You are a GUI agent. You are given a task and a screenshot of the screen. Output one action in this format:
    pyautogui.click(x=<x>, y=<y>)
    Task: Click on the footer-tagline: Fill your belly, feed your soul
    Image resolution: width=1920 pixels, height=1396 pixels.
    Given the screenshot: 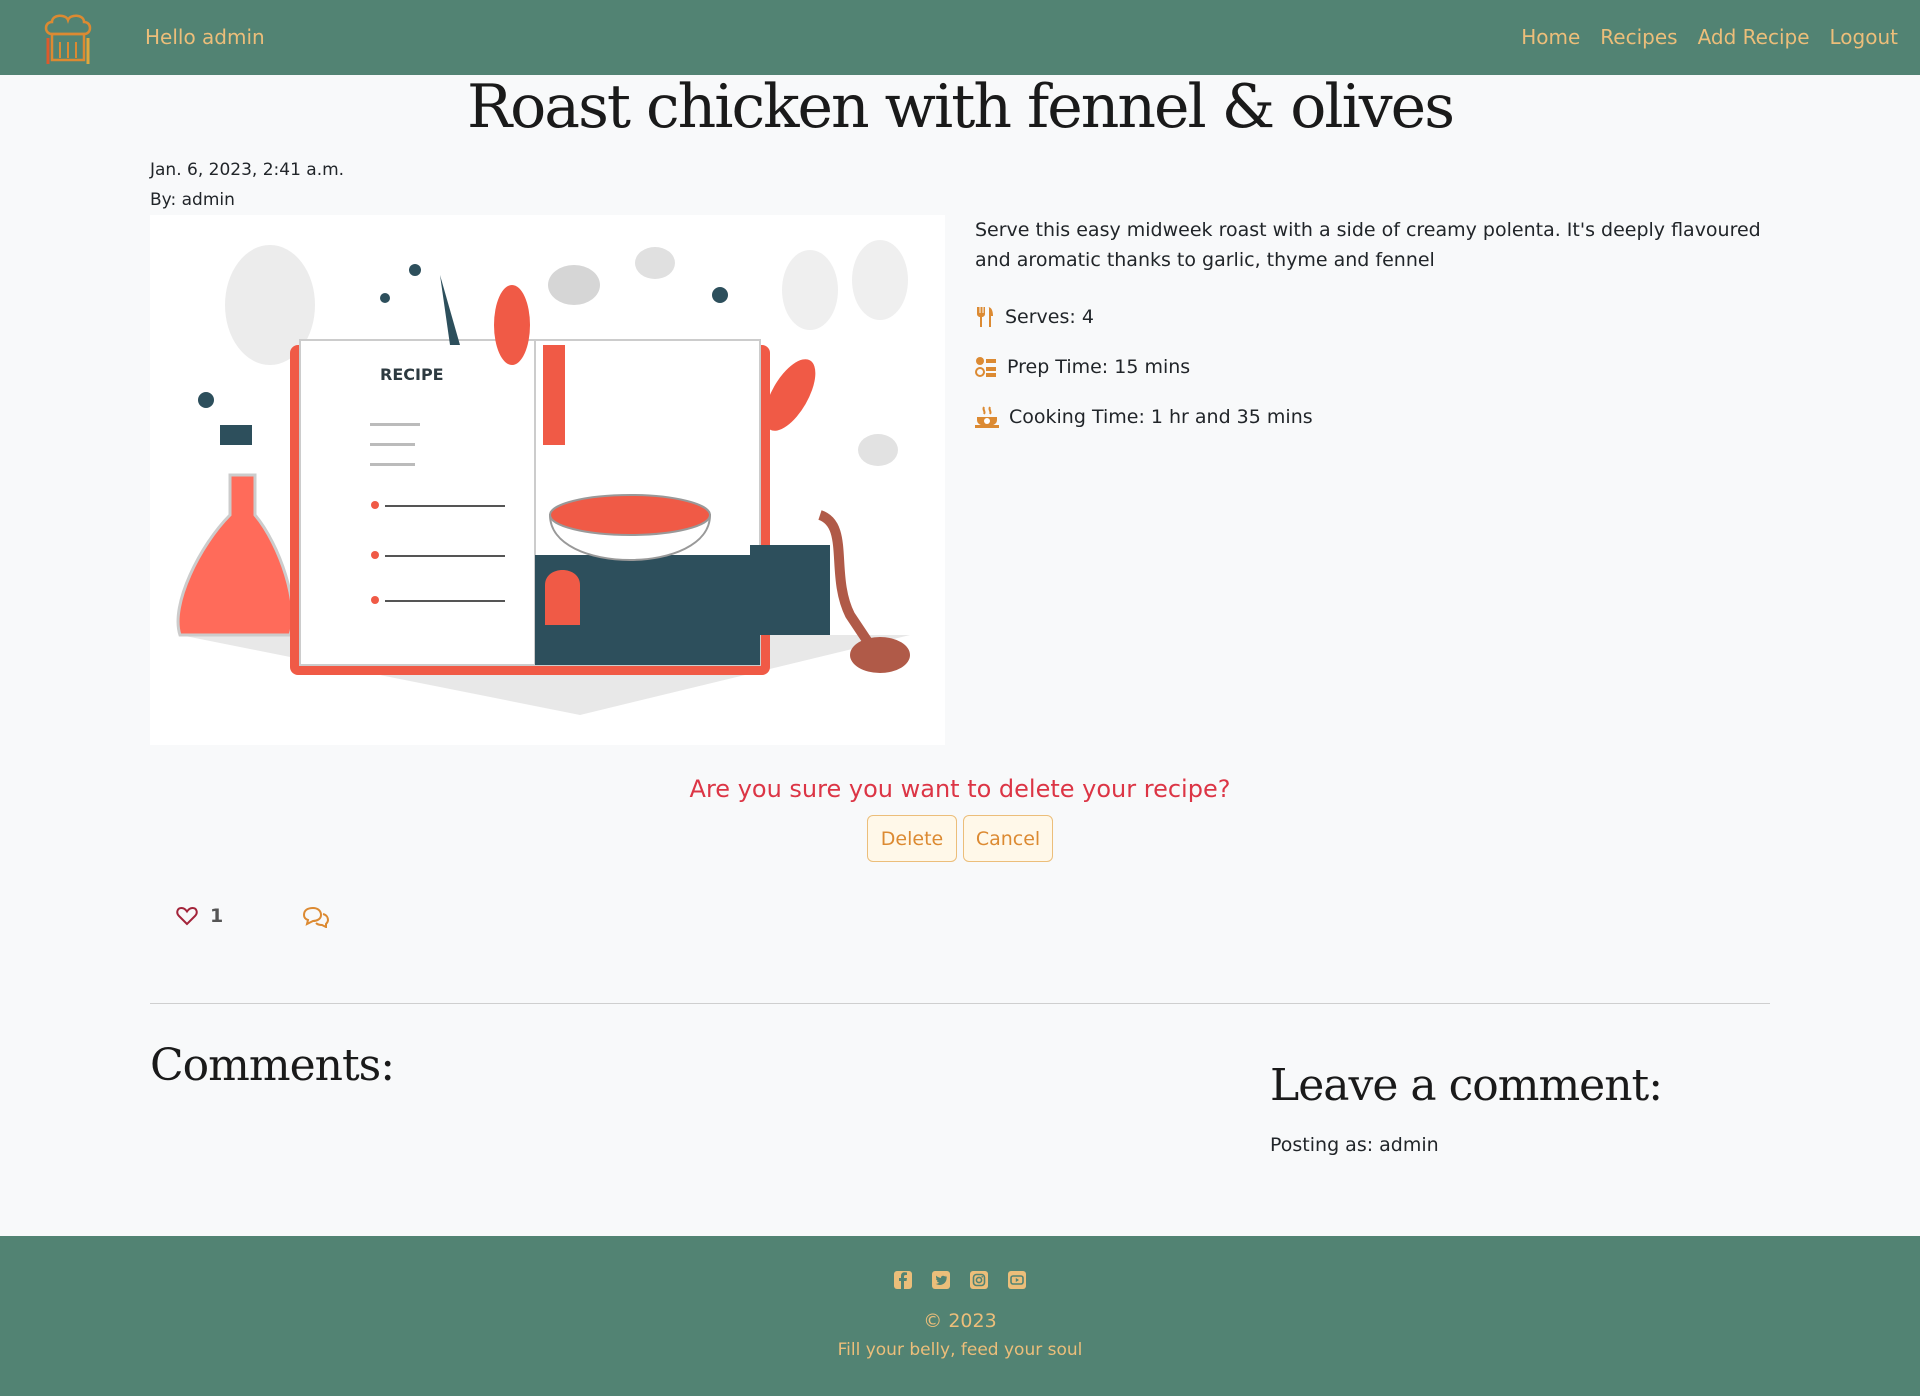 What is the action you would take?
    pyautogui.click(x=960, y=1350)
    